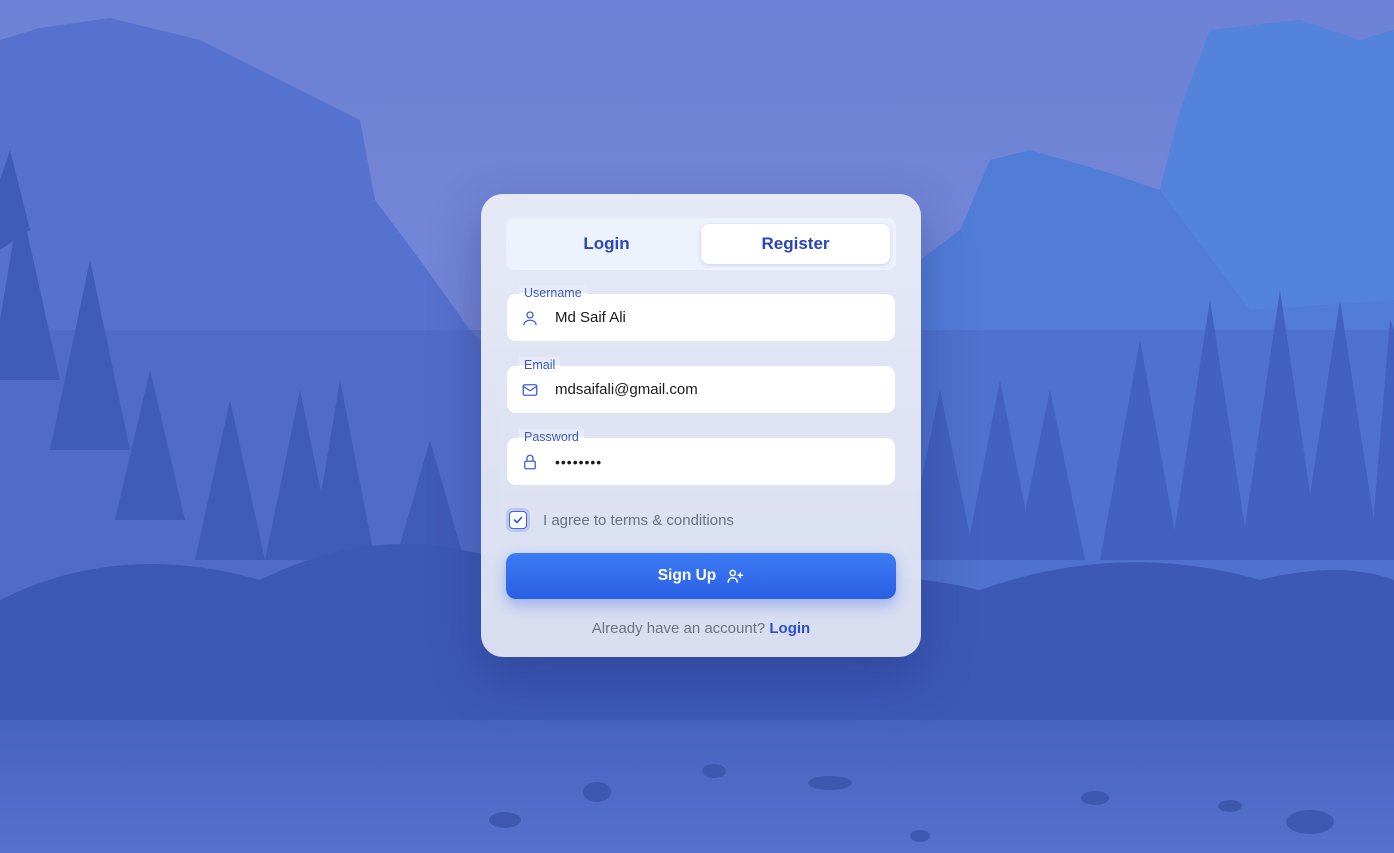 The width and height of the screenshot is (1394, 853). Describe the element at coordinates (553, 293) in the screenshot. I see `username-label: Username` at that location.